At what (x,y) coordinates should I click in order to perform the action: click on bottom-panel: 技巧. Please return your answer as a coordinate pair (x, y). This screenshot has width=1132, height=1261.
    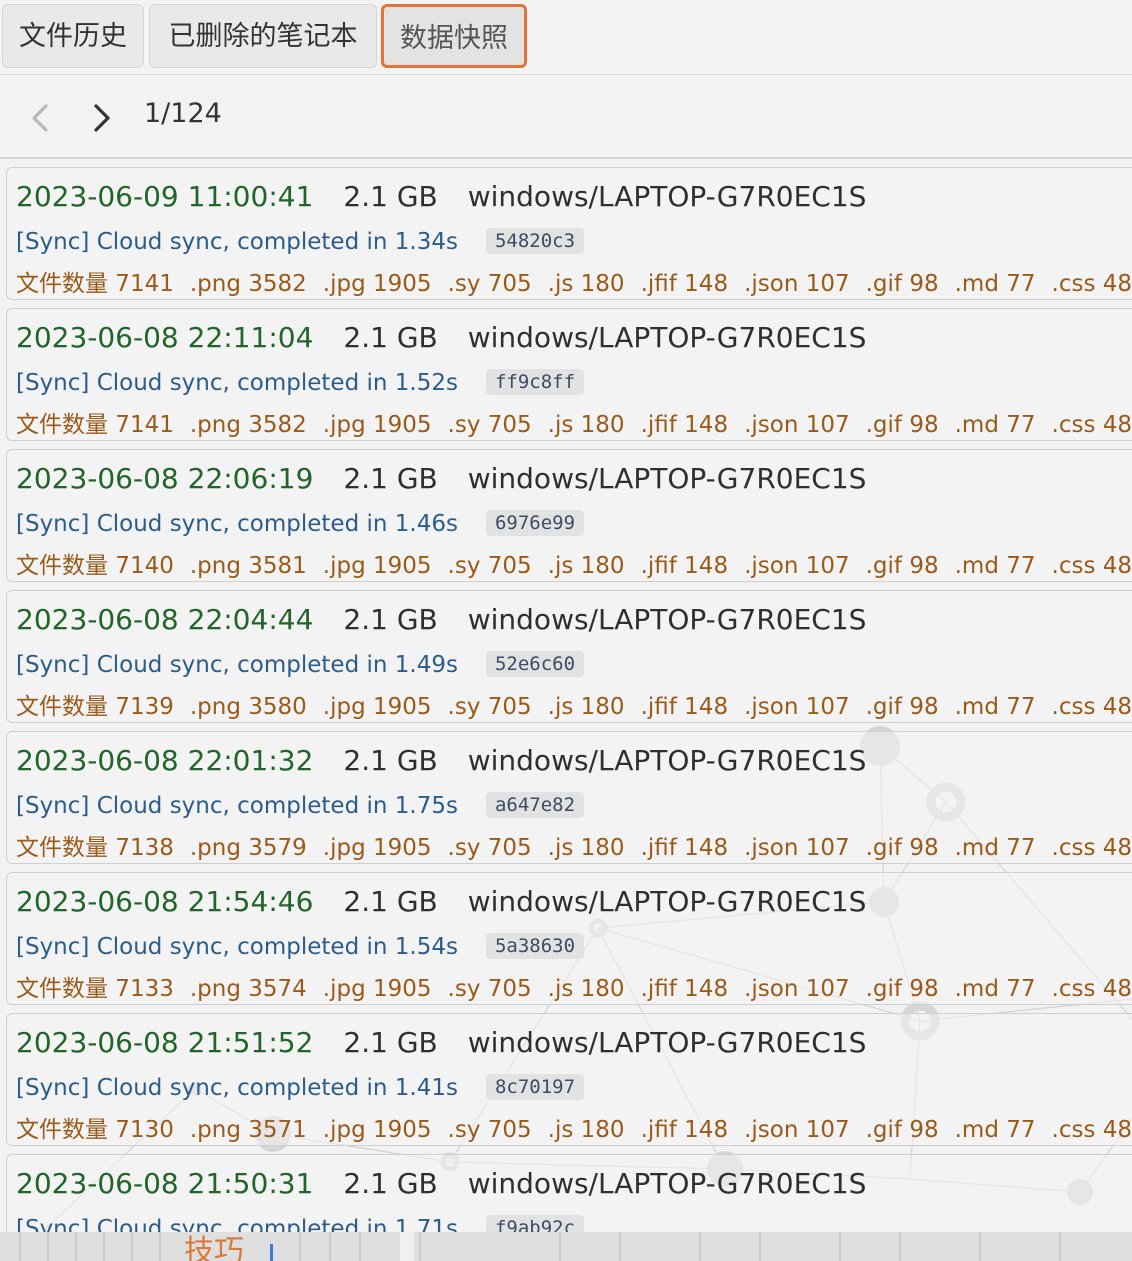
    Looking at the image, I should click on (566, 1246).